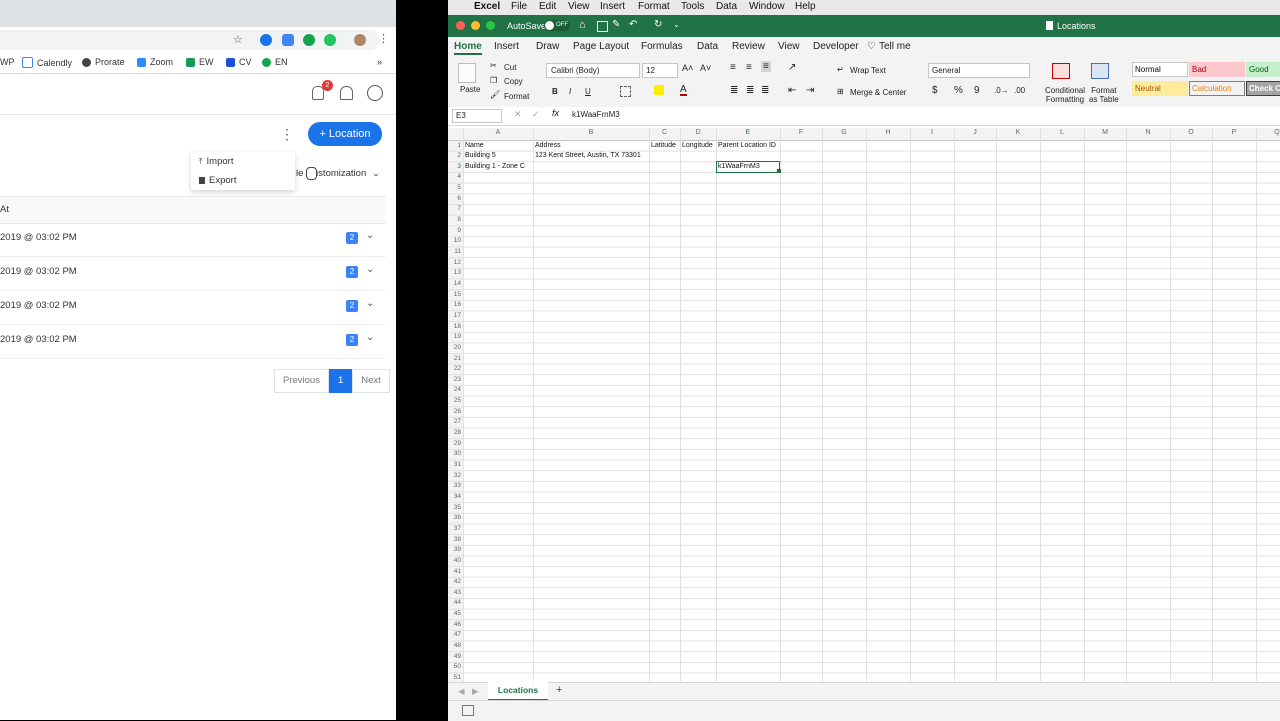 This screenshot has height=721, width=1280. Describe the element at coordinates (1268, 132) in the screenshot. I see `column-header-q: Q` at that location.